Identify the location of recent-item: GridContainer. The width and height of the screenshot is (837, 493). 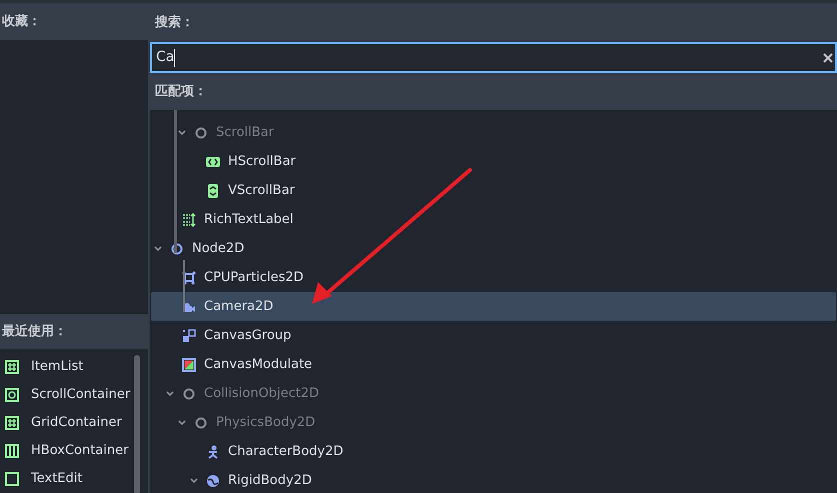
(74, 423).